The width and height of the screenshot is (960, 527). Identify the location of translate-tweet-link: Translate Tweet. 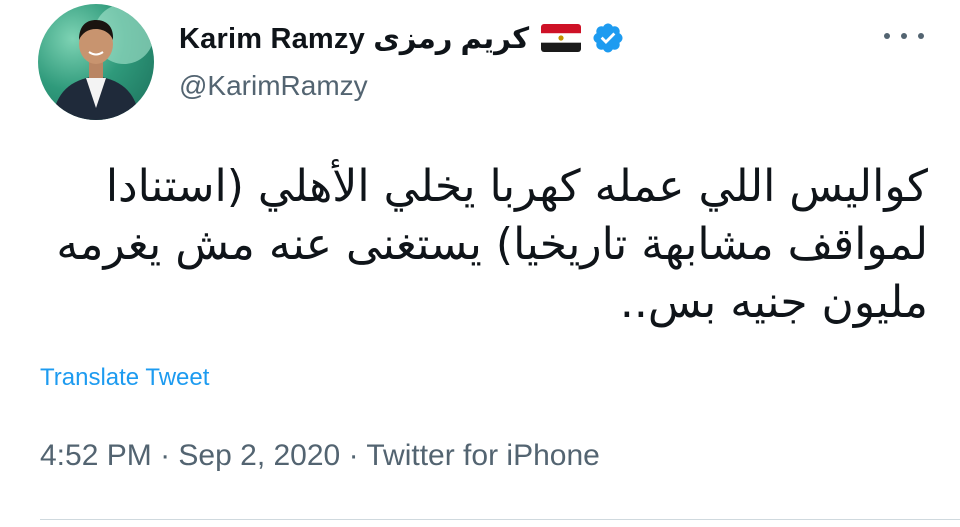
(124, 378).